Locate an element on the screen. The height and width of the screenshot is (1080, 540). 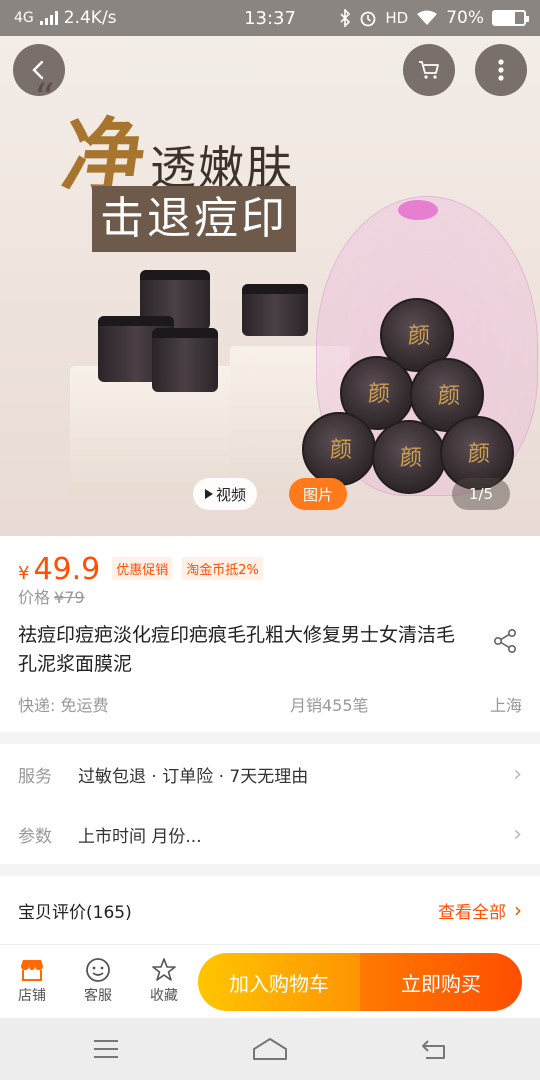
service-value: 过敏包退 · 订单险 · 7天无理由 is located at coordinates (193, 776).